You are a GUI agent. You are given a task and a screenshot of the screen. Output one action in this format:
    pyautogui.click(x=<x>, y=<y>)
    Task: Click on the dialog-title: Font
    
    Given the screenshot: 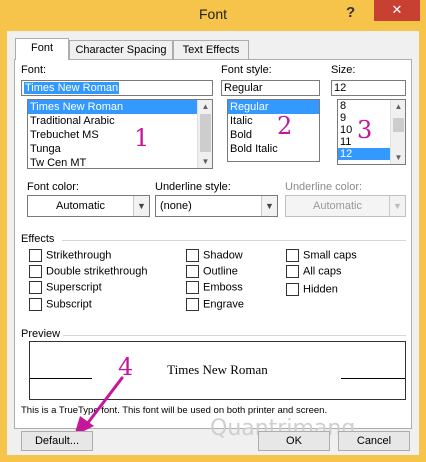 What is the action you would take?
    pyautogui.click(x=212, y=14)
    